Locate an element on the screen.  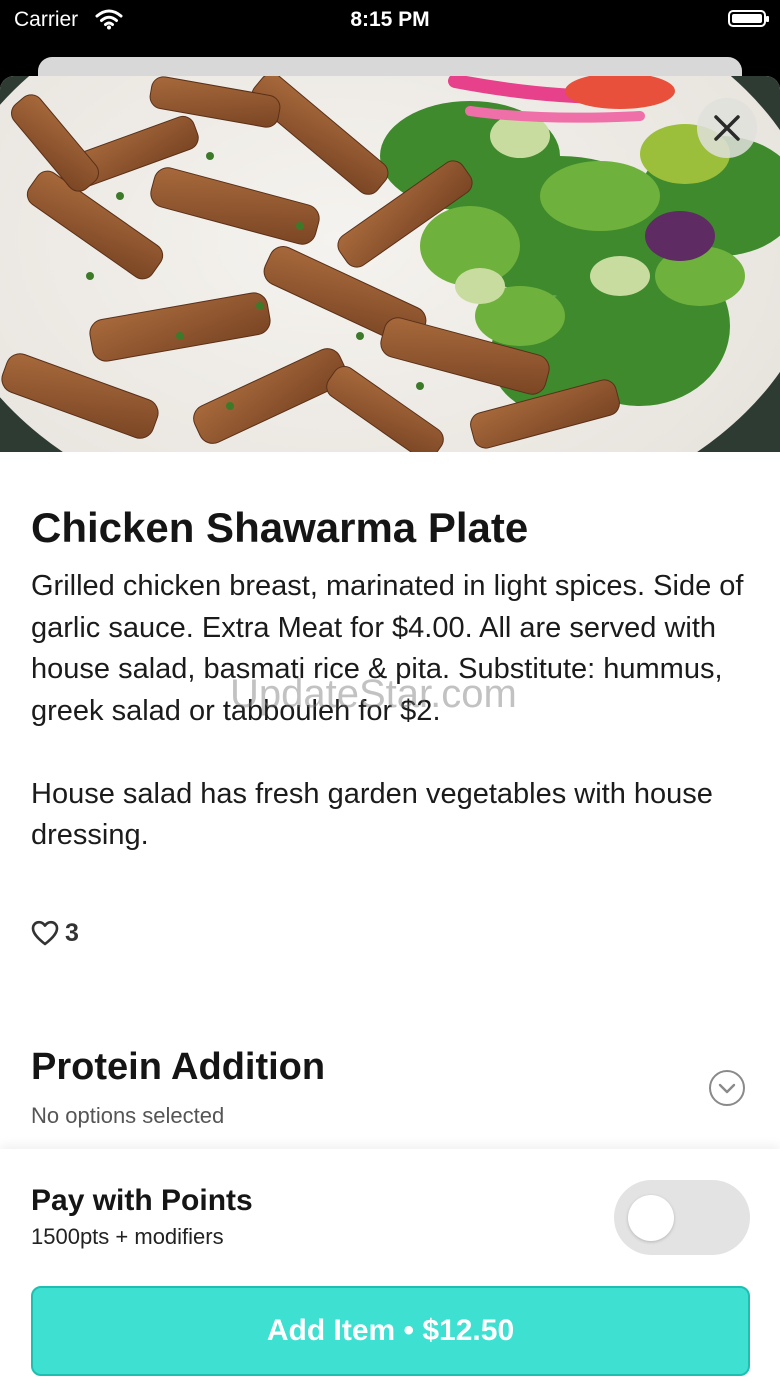
chevron-down-icon is located at coordinates (727, 1088).